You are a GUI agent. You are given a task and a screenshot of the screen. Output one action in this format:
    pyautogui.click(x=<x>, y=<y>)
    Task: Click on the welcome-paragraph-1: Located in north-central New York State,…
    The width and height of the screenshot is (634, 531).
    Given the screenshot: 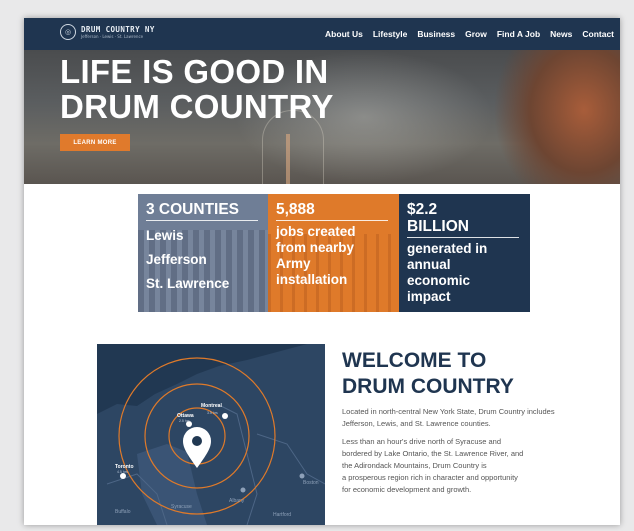 What is the action you would take?
    pyautogui.click(x=448, y=417)
    